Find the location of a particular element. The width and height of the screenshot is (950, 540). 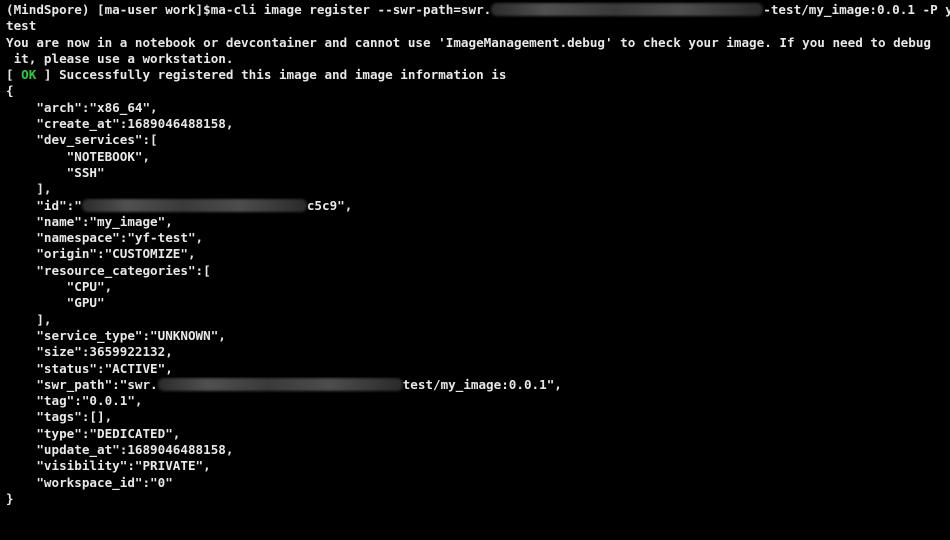

command-text-suffix: -test/my_image:0.0.1 -P yf- is located at coordinates (856, 9).